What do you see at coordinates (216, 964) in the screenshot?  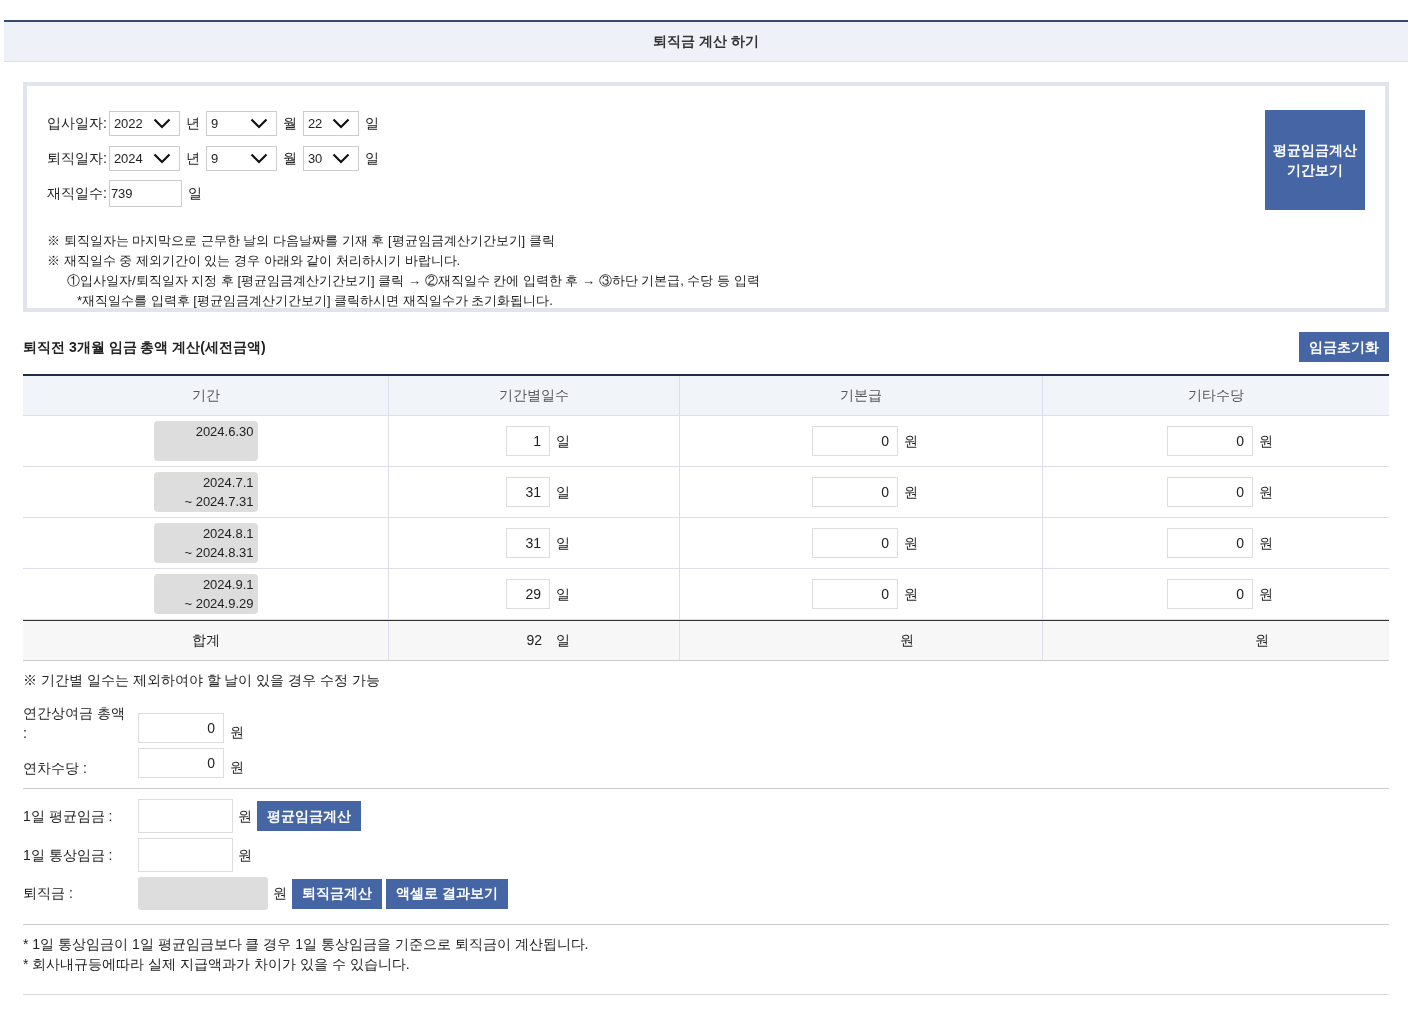 I see `footnote: * 회사내규등에따라 실제 지급액과가 차이가 있을 수 있습니다.` at bounding box center [216, 964].